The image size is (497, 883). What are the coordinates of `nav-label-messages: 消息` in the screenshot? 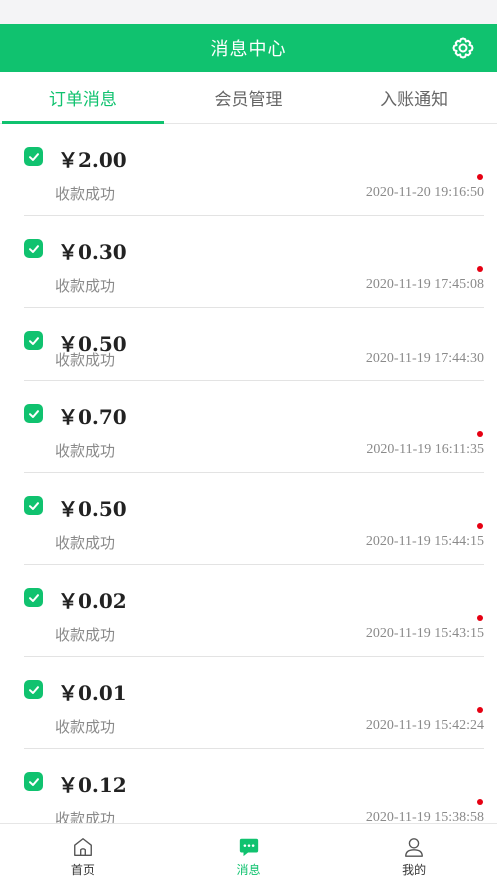 It's located at (248, 870).